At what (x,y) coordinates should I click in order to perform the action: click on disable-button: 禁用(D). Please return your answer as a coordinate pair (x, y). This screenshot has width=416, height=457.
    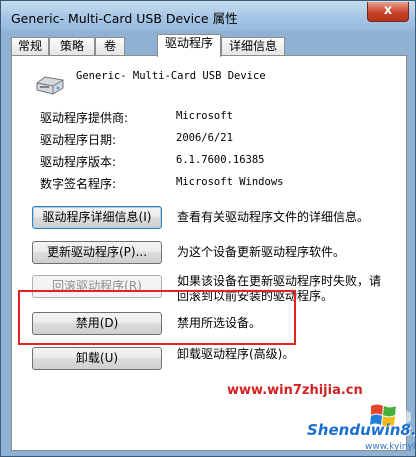
    Looking at the image, I should click on (97, 323).